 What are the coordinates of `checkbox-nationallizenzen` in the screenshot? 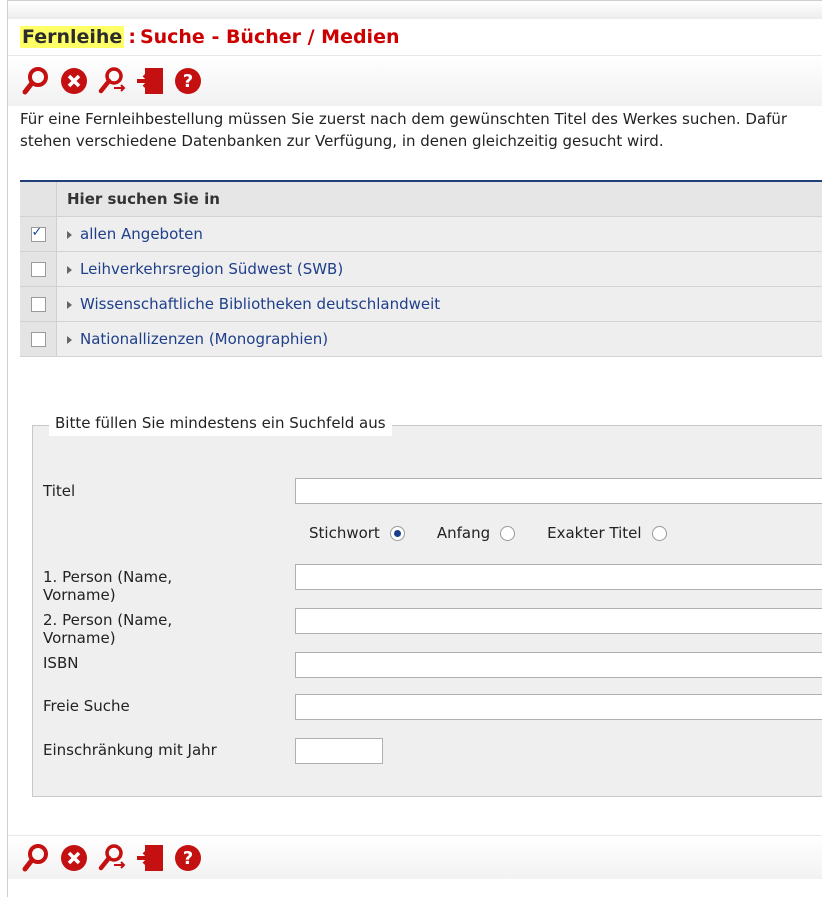 It's located at (38, 339).